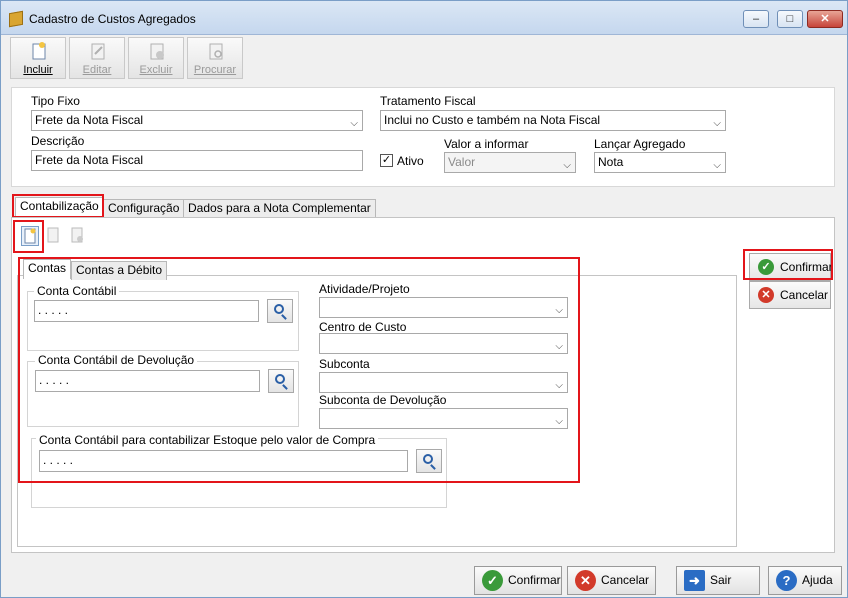  Describe the element at coordinates (38, 70) in the screenshot. I see `incluir-label: Incluir` at that location.